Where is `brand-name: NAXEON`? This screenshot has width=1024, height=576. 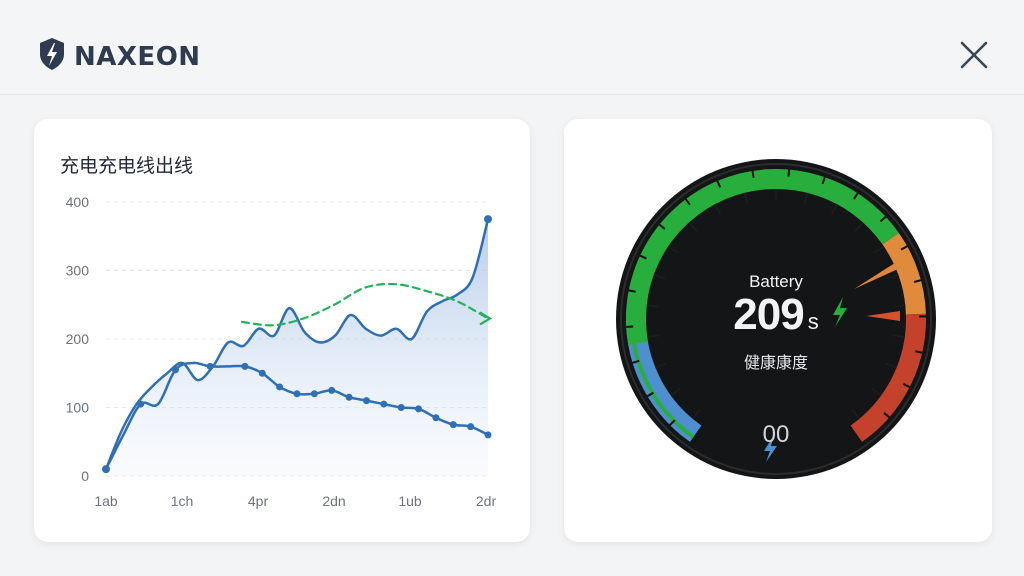
brand-name: NAXEON is located at coordinates (137, 56).